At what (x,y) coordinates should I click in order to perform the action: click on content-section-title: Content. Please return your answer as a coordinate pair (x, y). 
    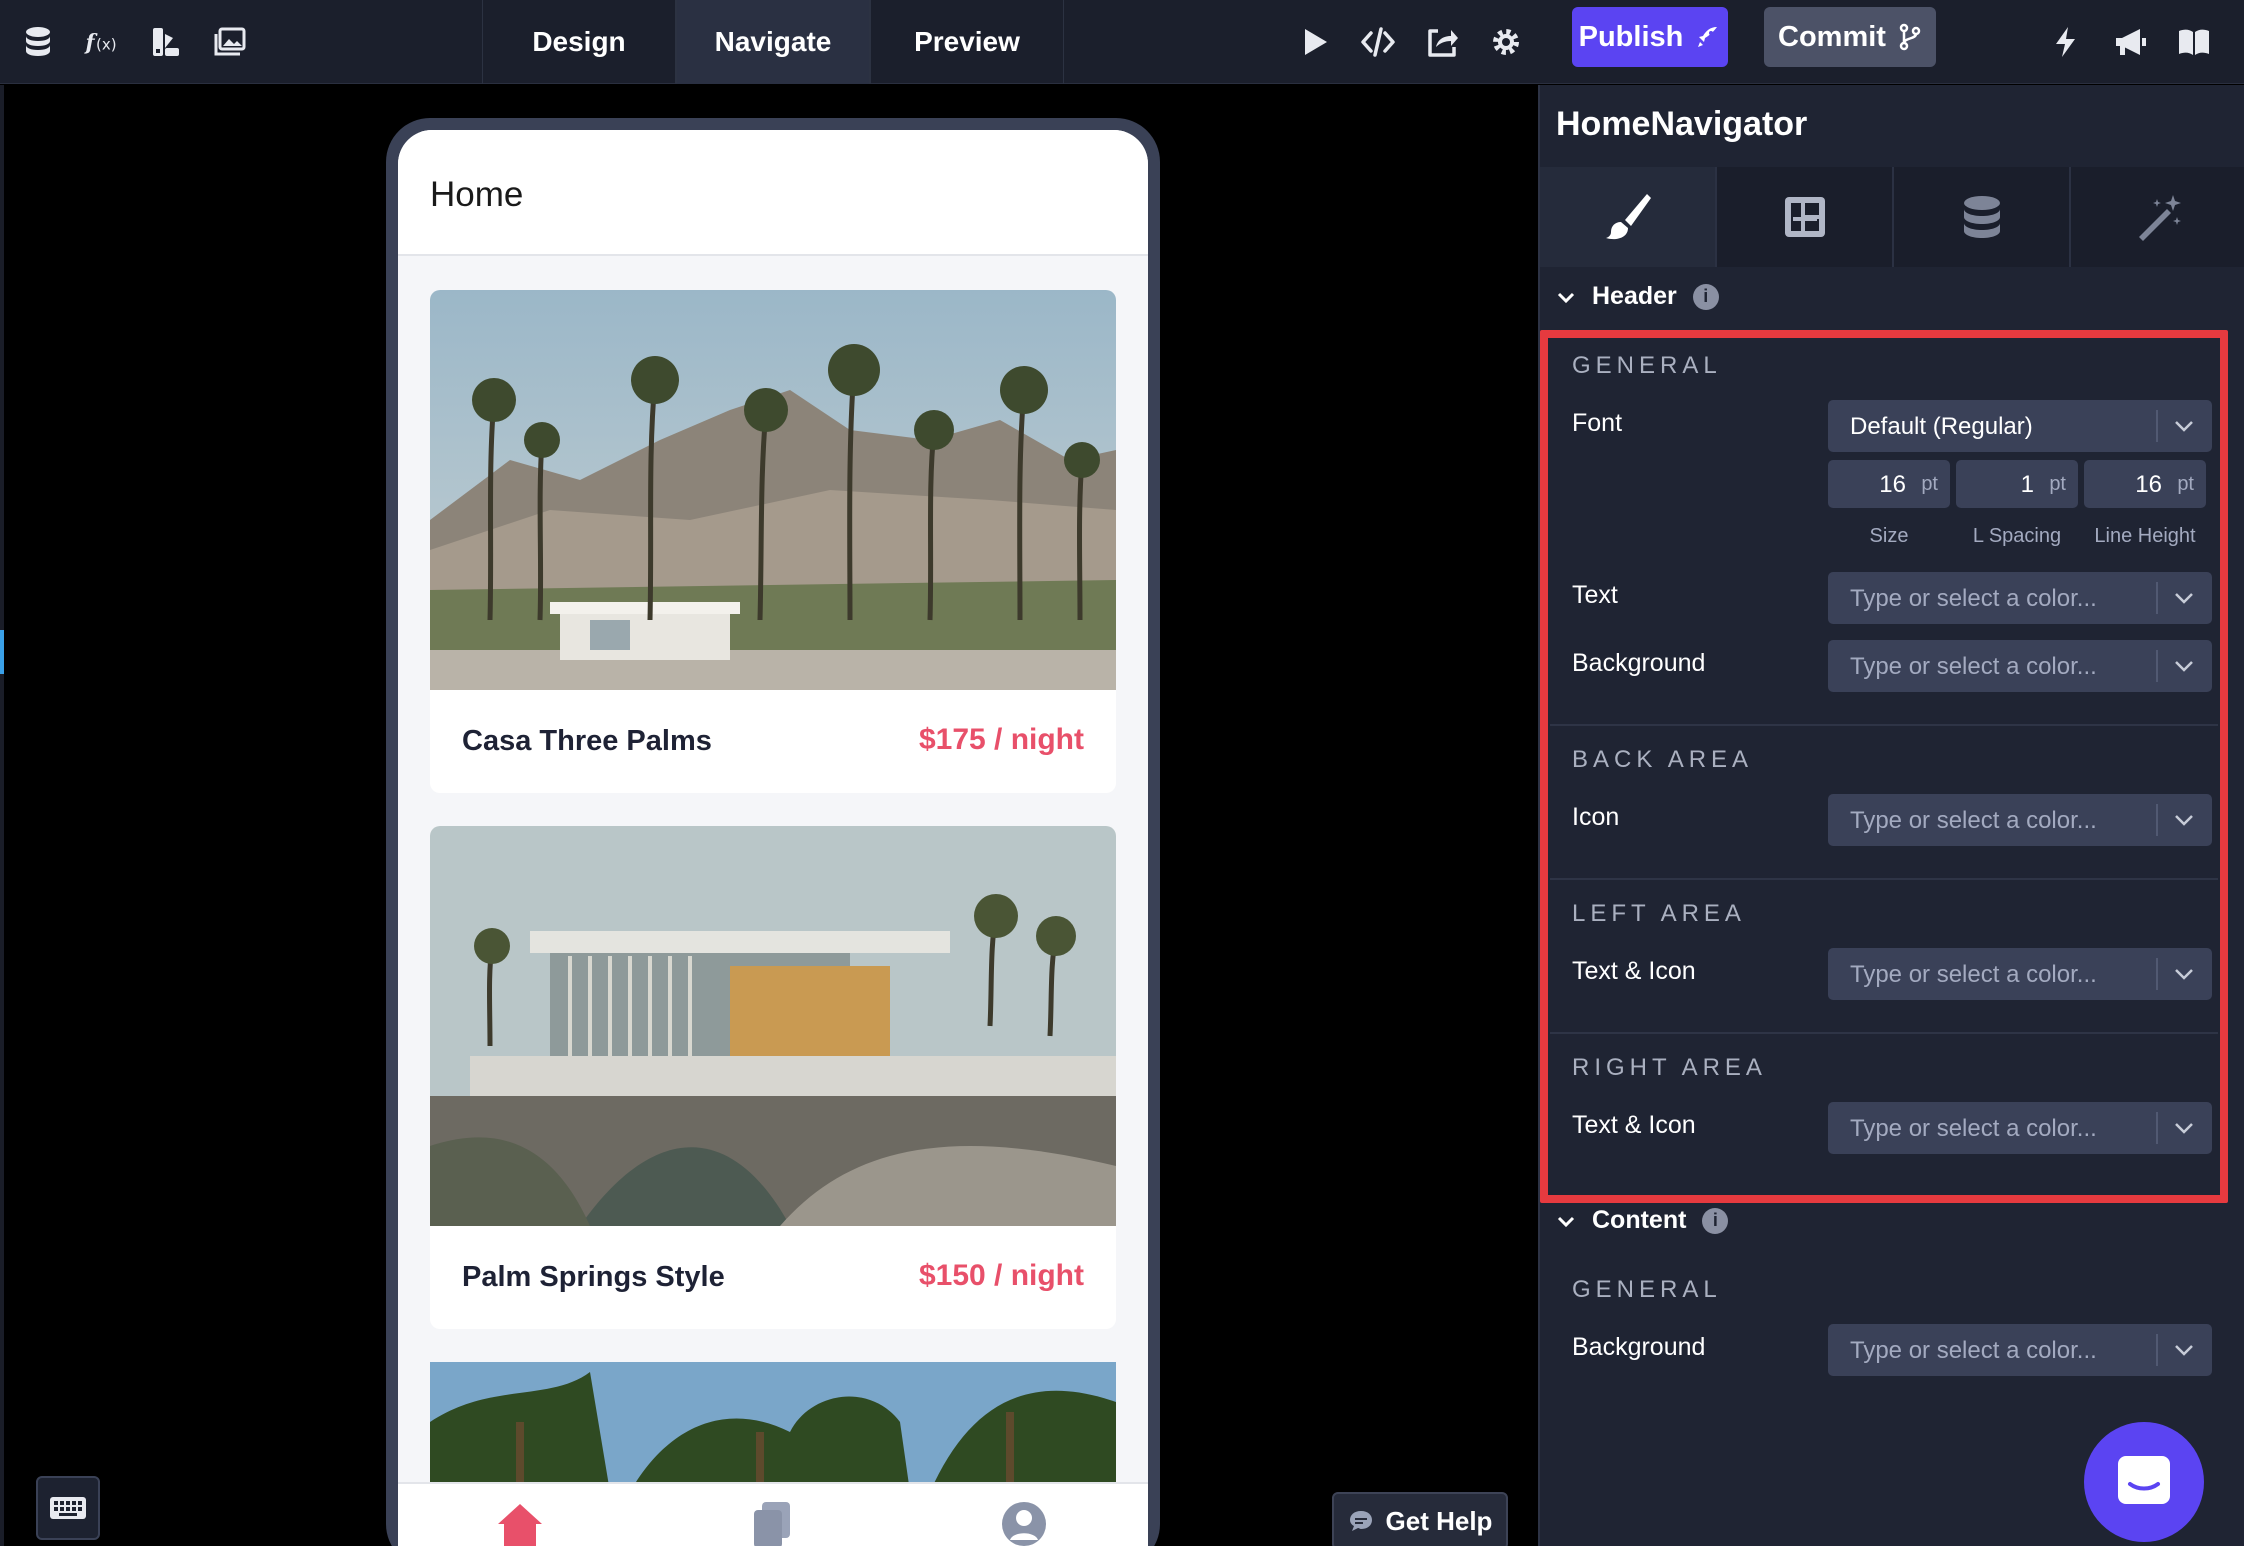
    Looking at the image, I should click on (1639, 1220).